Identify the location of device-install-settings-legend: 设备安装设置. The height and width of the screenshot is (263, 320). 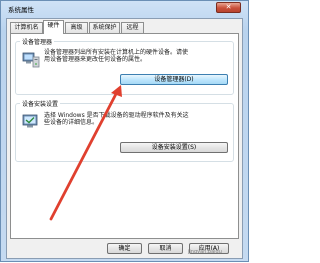
(40, 103).